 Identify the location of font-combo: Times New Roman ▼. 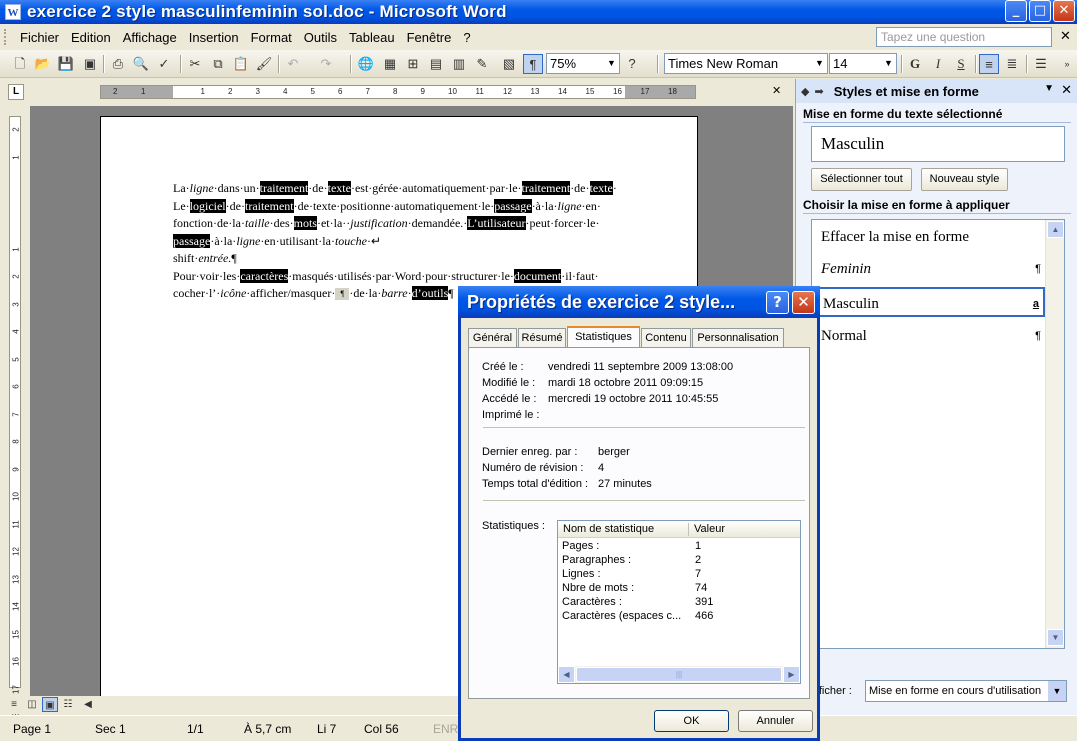
(746, 63).